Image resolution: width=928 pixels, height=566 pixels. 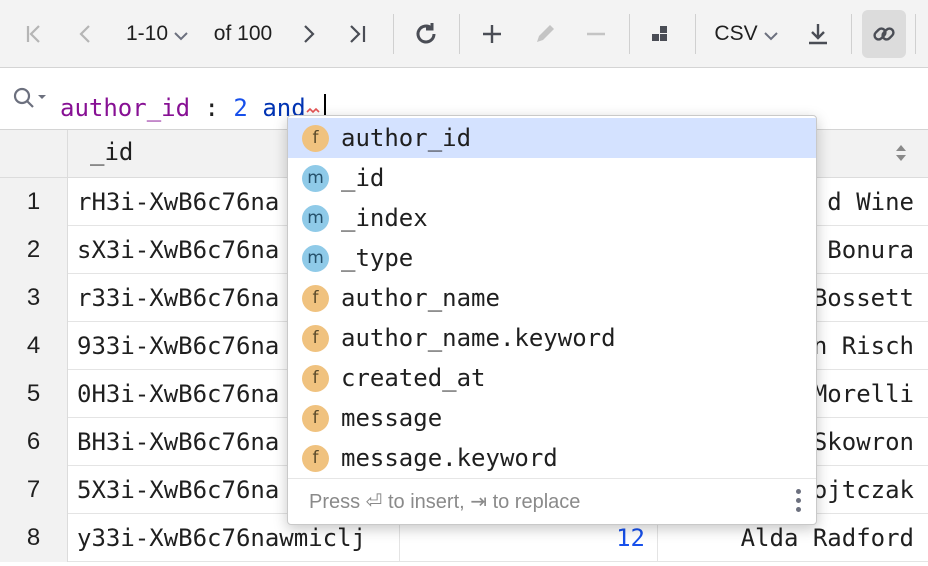 I want to click on pencil-icon, so click(x=545, y=33).